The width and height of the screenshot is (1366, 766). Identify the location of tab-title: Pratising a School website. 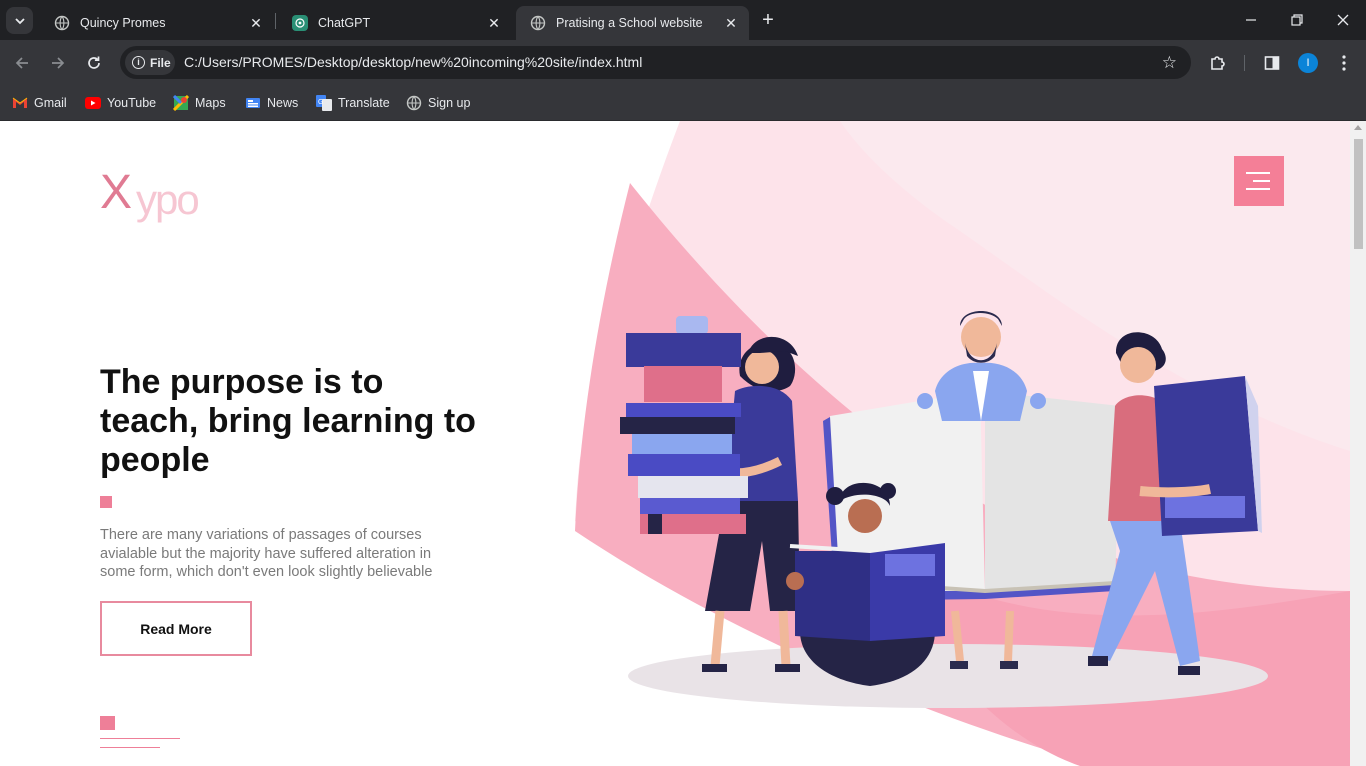
(629, 23).